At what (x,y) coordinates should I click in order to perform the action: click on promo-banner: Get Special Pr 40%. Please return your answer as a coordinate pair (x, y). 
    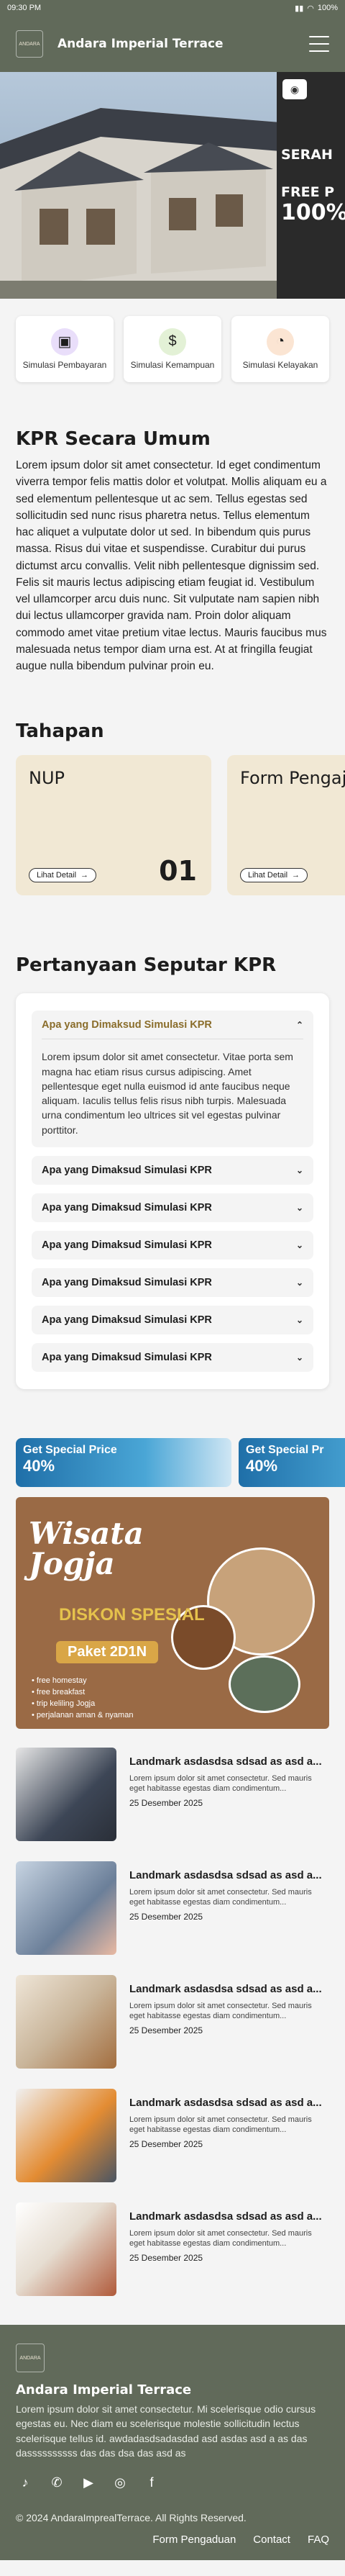
    Looking at the image, I should click on (292, 1463).